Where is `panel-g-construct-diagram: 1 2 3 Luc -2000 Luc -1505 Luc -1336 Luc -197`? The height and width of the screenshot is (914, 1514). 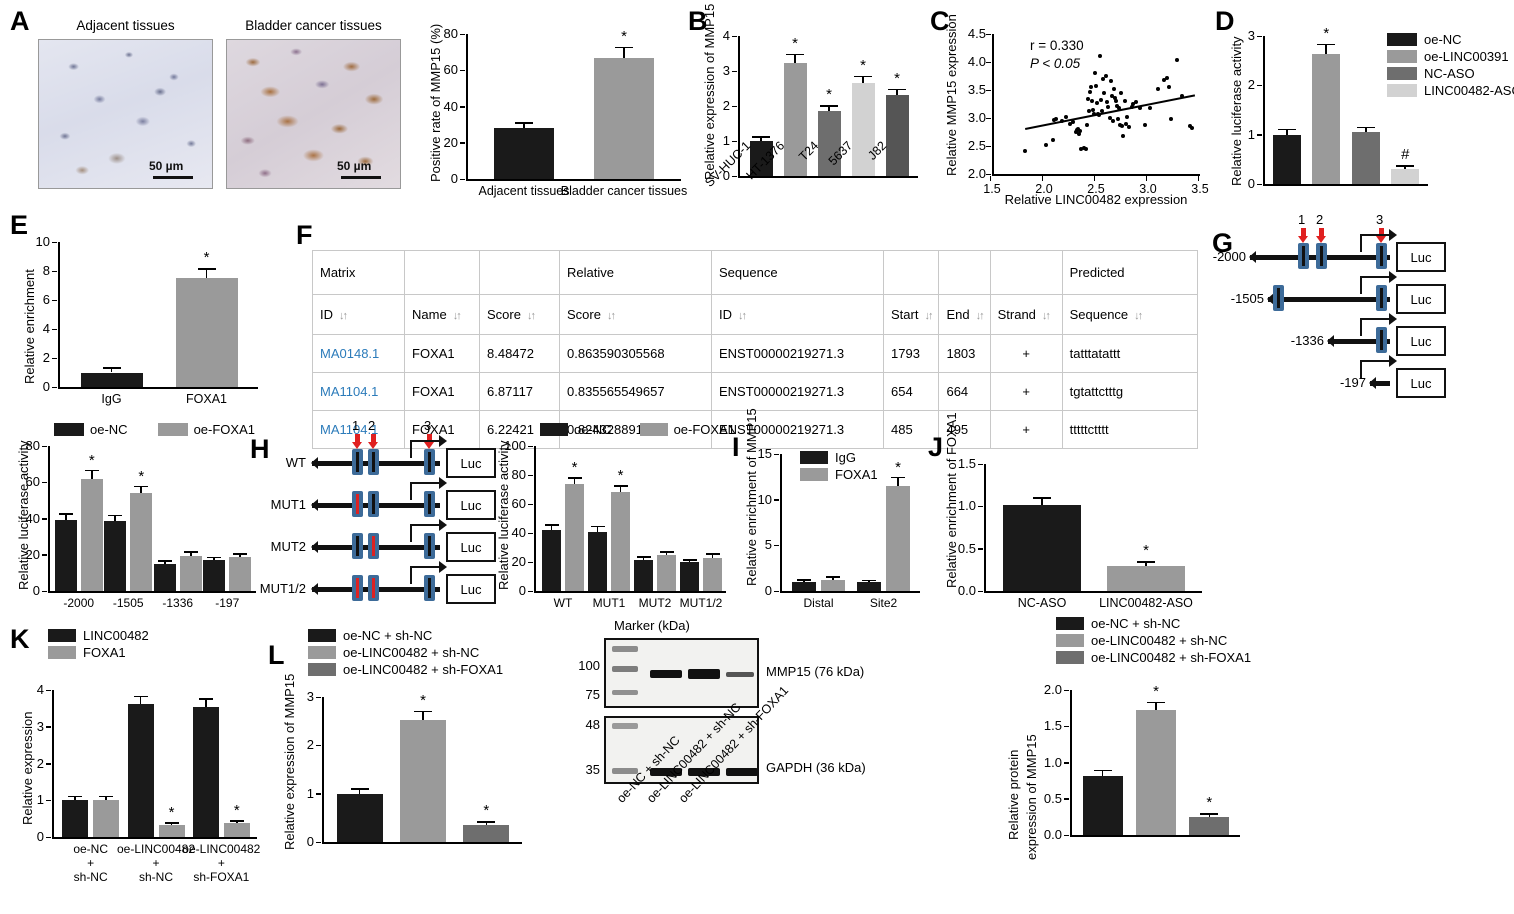
panel-g-construct-diagram: 1 2 3 Luc -2000 Luc -1505 Luc -1336 Luc -197 is located at coordinates (1362, 312).